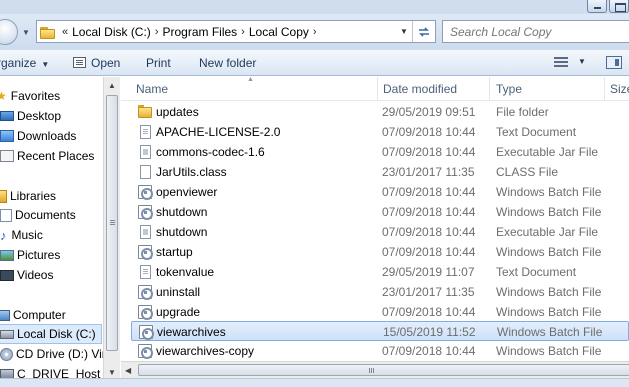  I want to click on nav-pictures: Pictures, so click(51, 255).